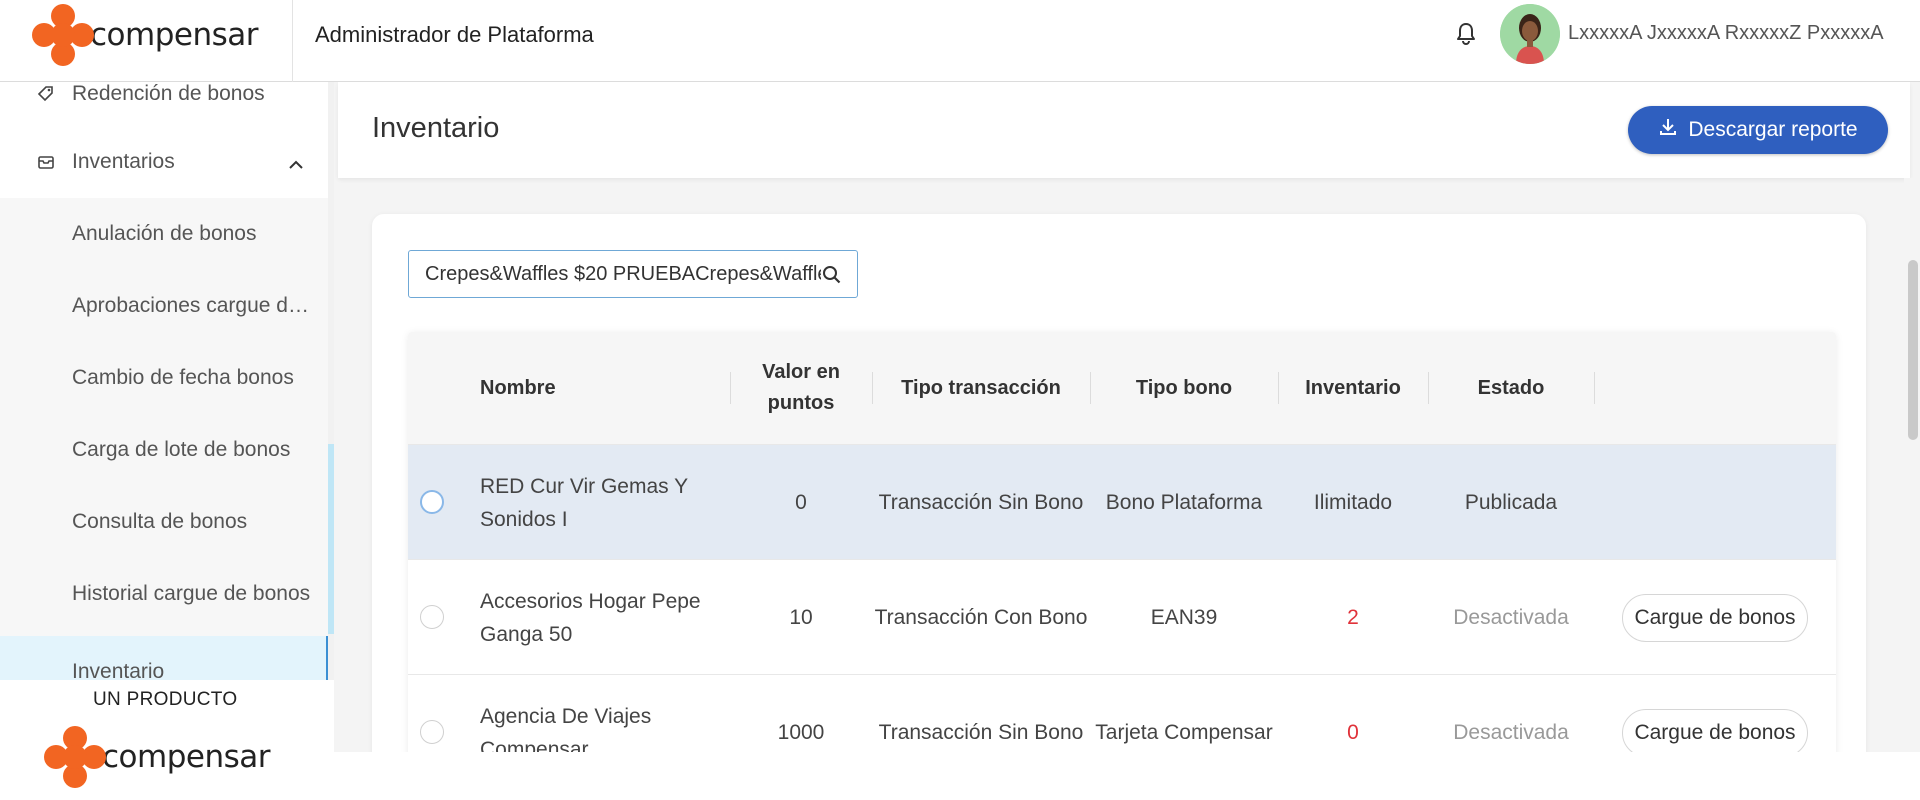 The width and height of the screenshot is (1920, 800). What do you see at coordinates (164, 658) in the screenshot?
I see `sidebar-item-inventario: Inventario` at bounding box center [164, 658].